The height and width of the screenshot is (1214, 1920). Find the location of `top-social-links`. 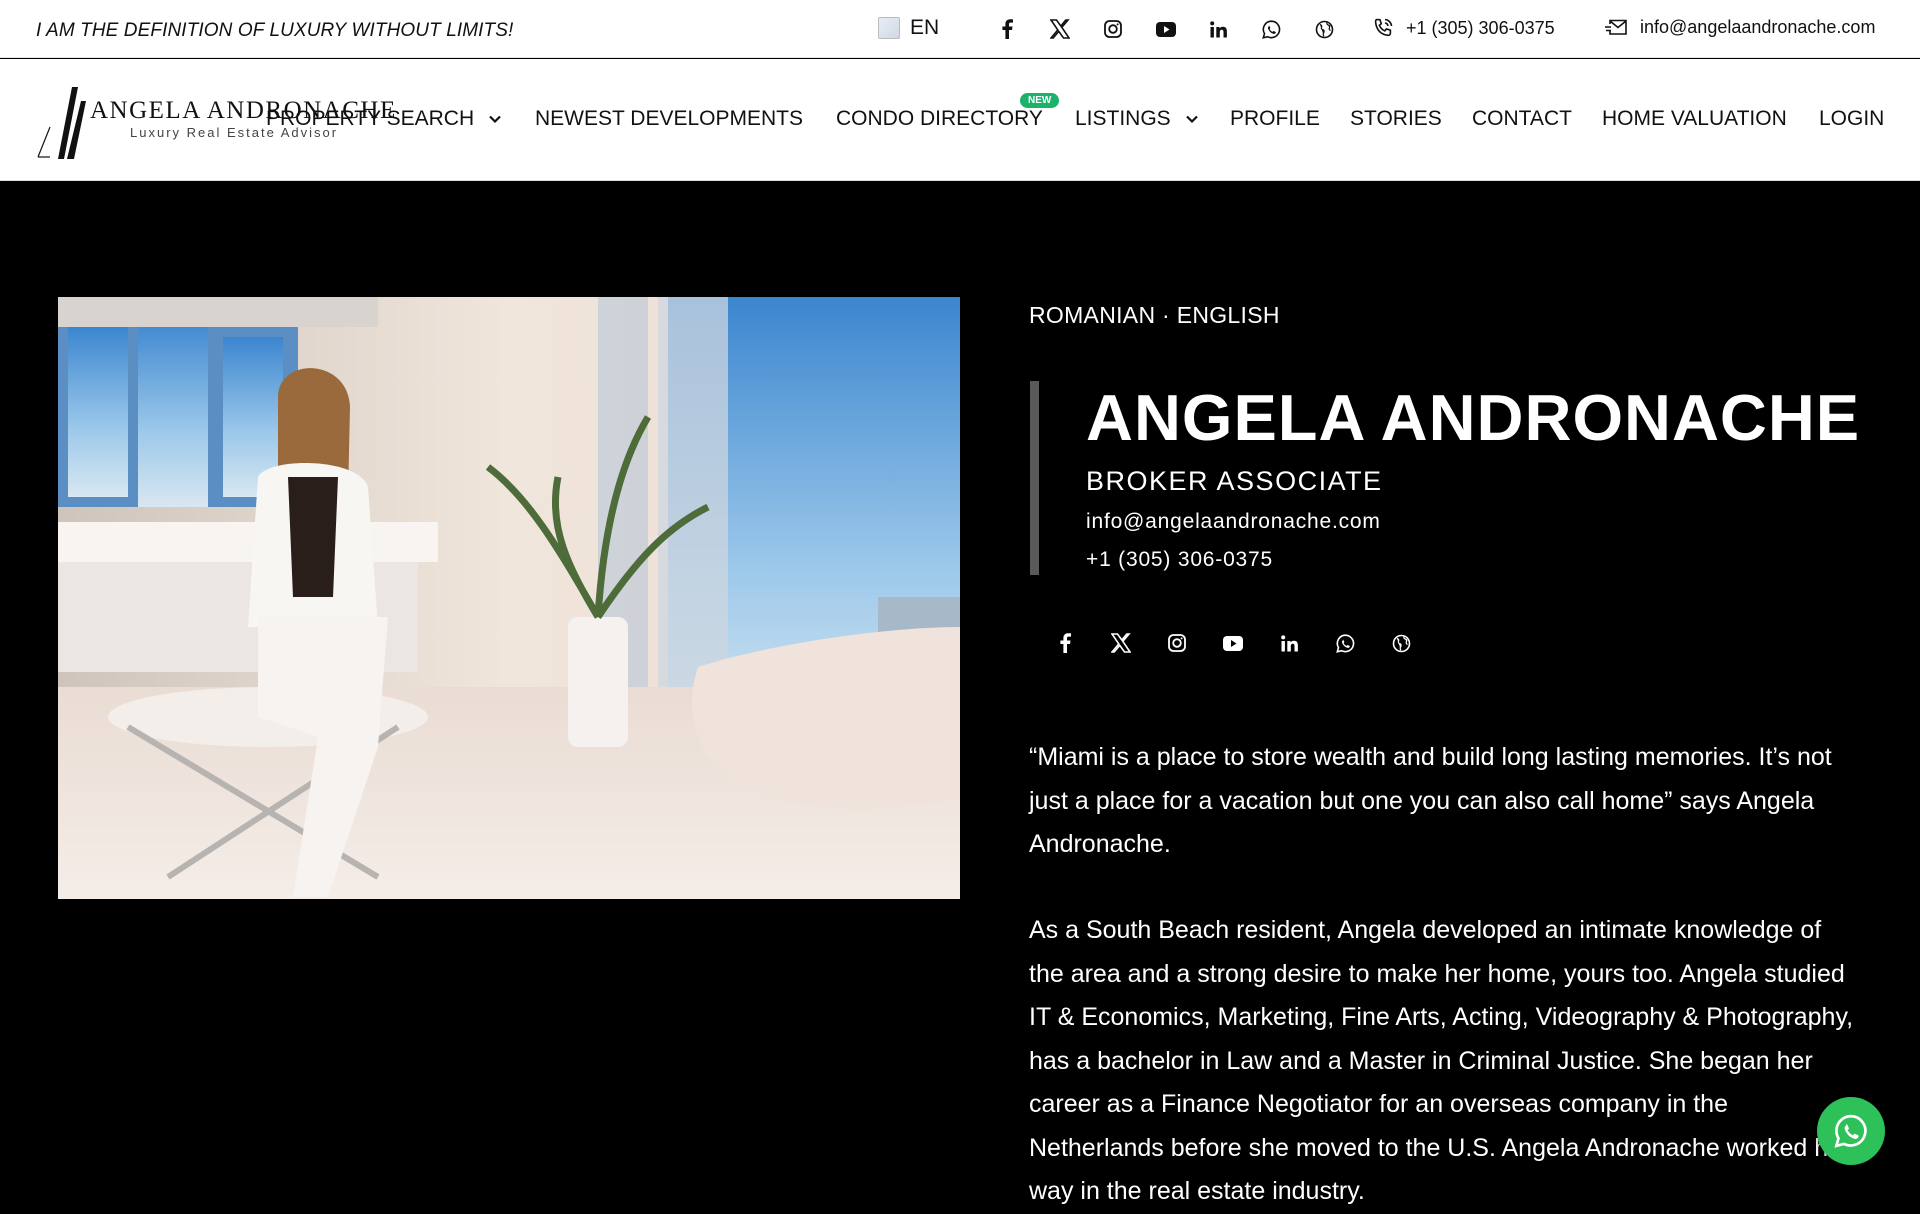

top-social-links is located at coordinates (1165, 29).